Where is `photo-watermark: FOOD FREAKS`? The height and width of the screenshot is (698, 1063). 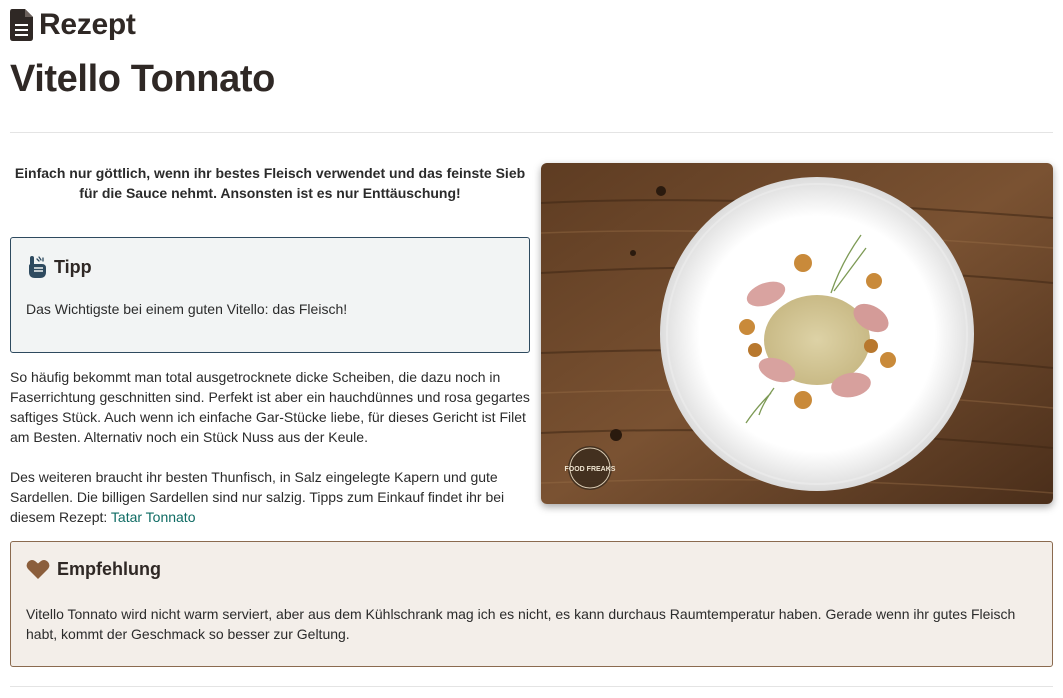 photo-watermark: FOOD FREAKS is located at coordinates (590, 469).